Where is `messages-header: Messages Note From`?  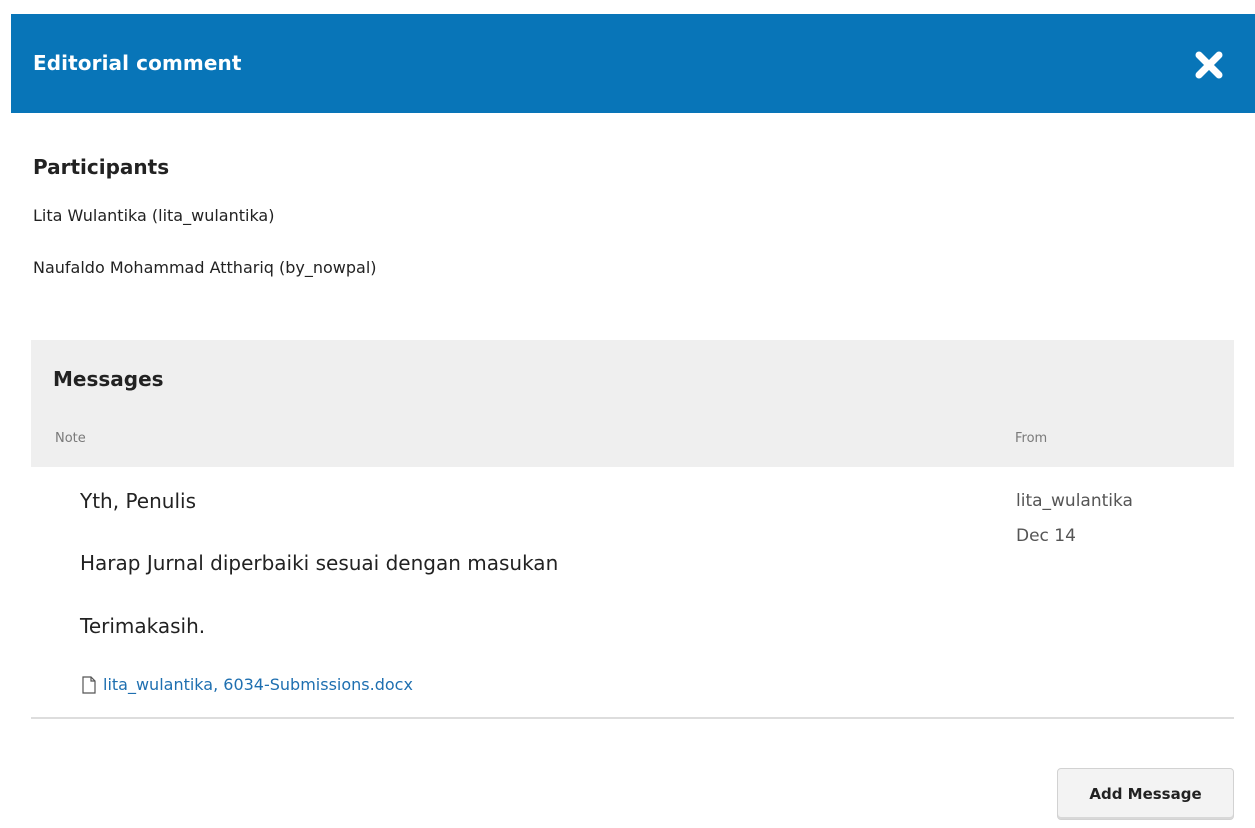
messages-header: Messages Note From is located at coordinates (632, 403).